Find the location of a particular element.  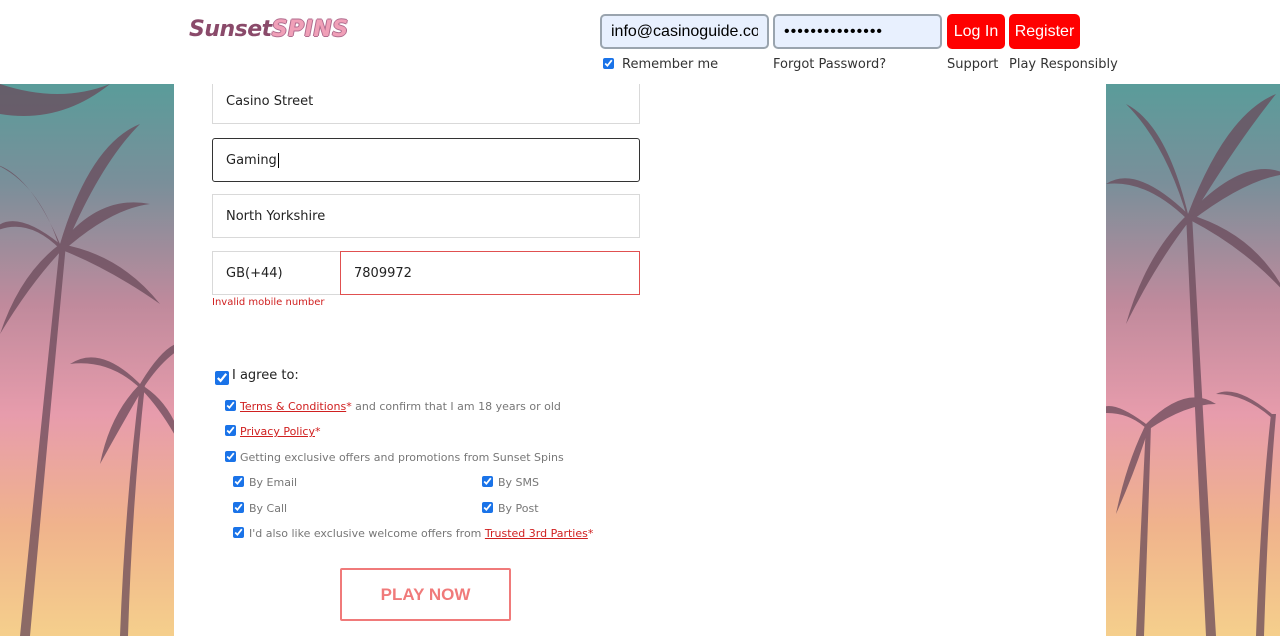

by-call-checkbox is located at coordinates (238, 507).